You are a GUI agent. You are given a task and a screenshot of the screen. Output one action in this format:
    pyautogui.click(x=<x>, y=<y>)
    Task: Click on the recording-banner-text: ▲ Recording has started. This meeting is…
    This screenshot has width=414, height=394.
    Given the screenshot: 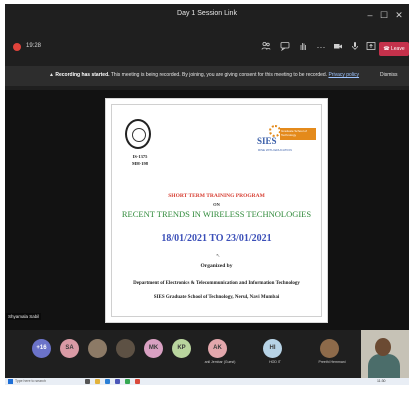 What is the action you would take?
    pyautogui.click(x=204, y=75)
    